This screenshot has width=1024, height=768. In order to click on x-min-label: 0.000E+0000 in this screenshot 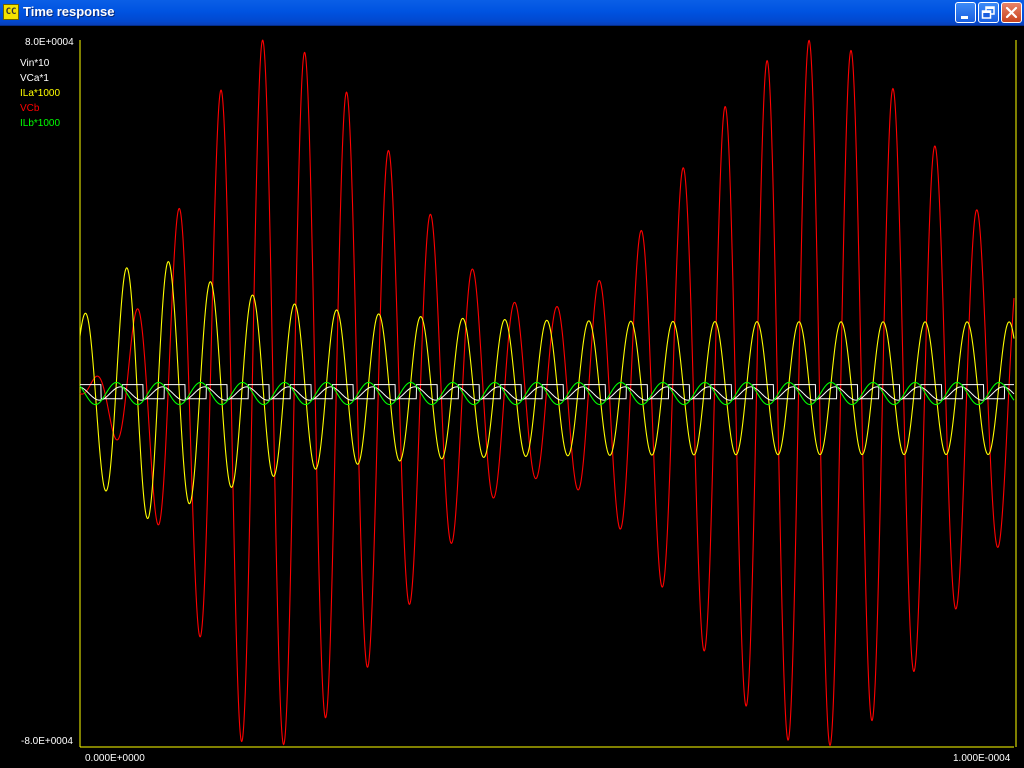, I will do `click(115, 758)`.